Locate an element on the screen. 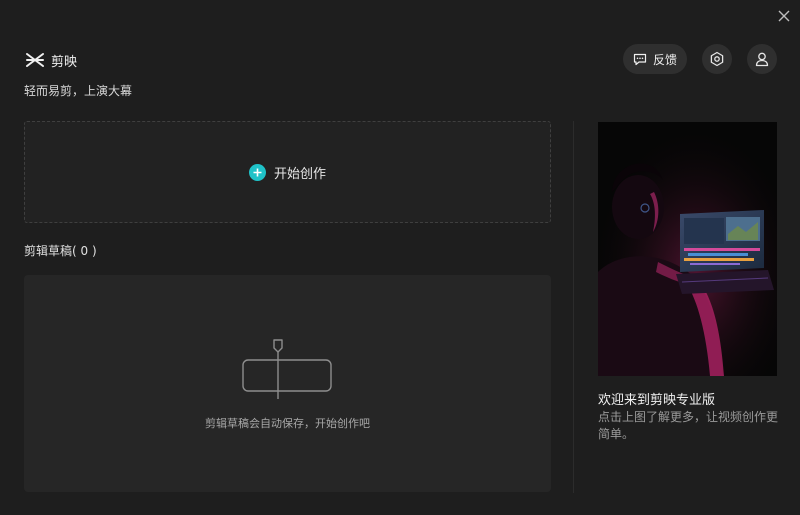 This screenshot has width=800, height=515. user-icon is located at coordinates (762, 59).